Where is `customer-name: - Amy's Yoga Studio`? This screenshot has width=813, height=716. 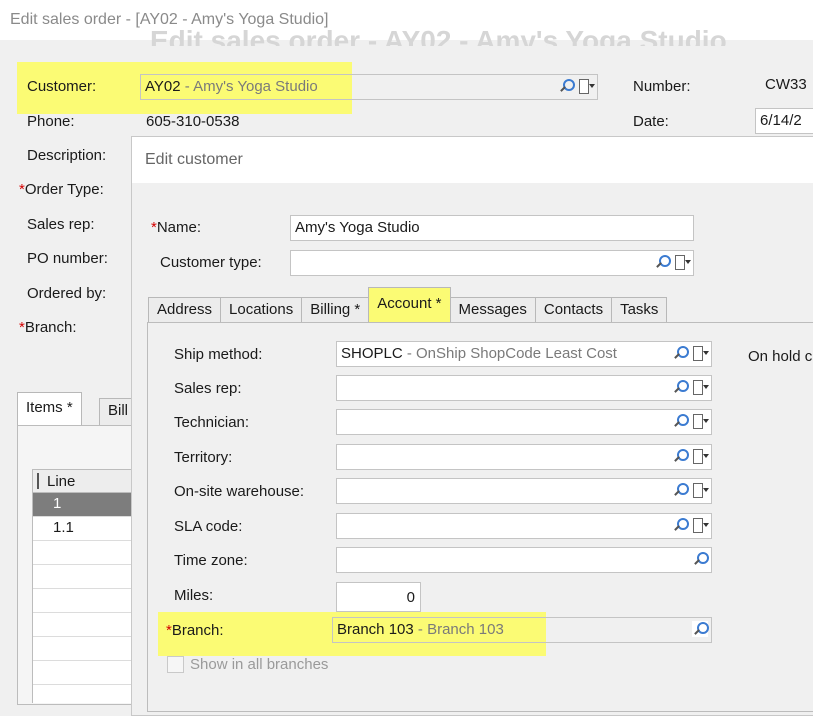
customer-name: - Amy's Yoga Studio is located at coordinates (249, 86).